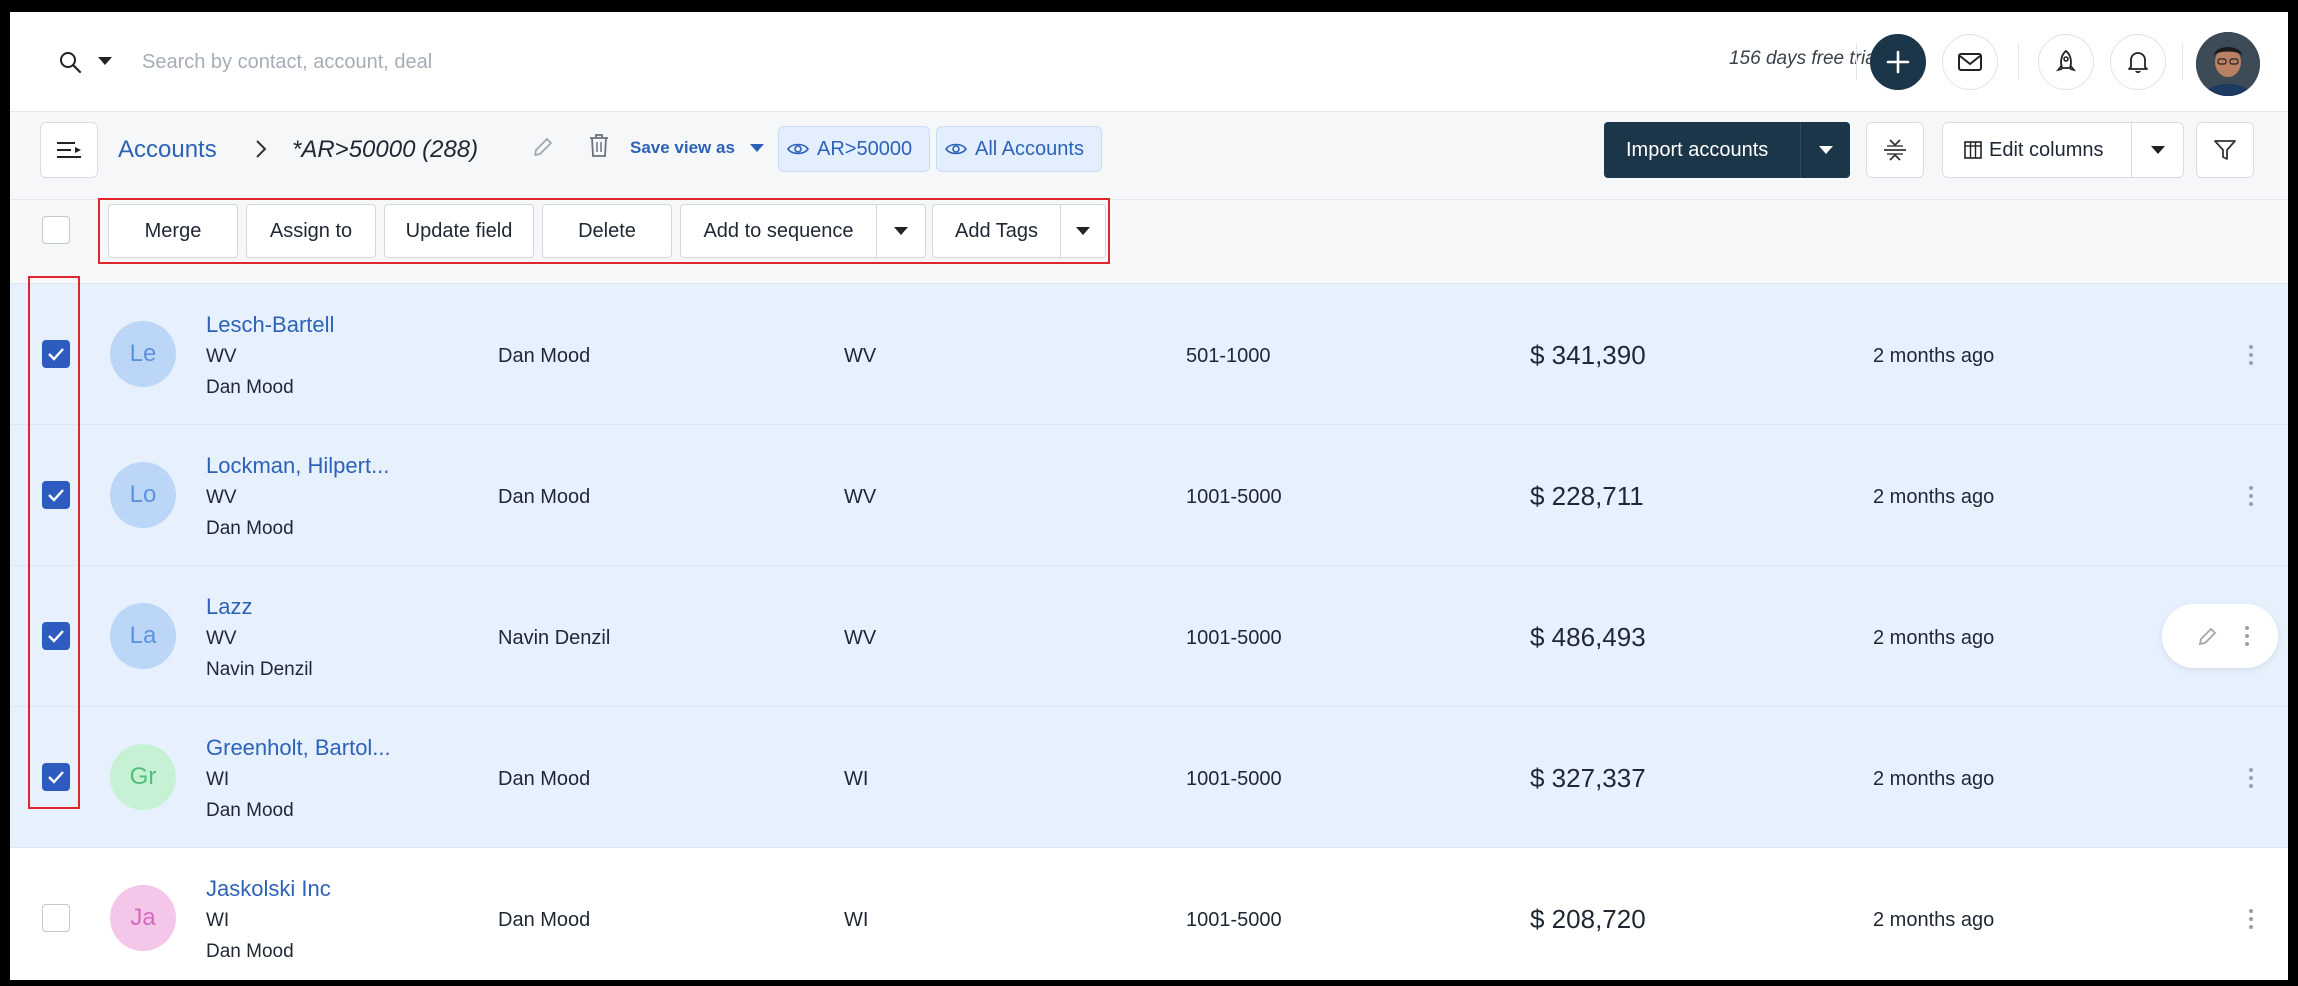  I want to click on chevron-right-icon, so click(261, 149).